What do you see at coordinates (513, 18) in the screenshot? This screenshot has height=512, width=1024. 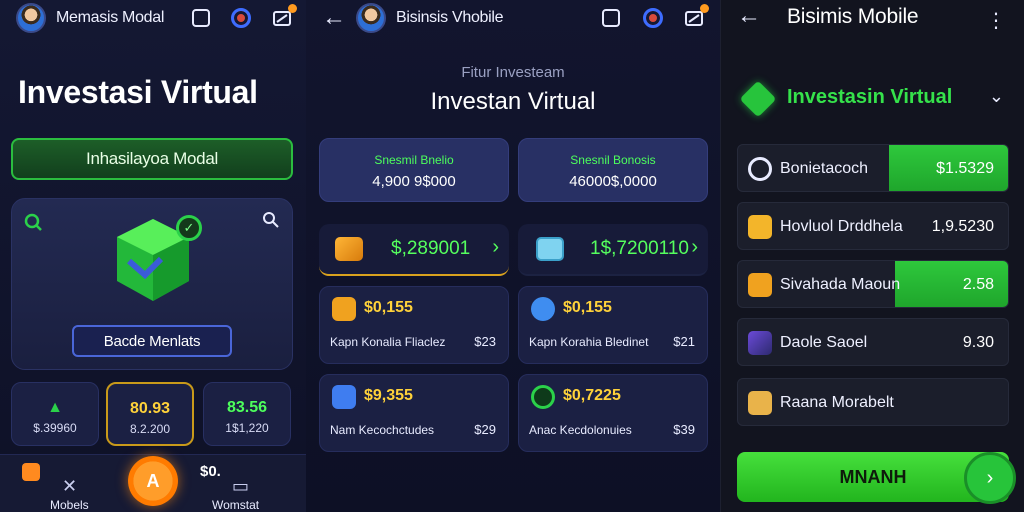 I see `top-bar: ← Bisinsis Vhobile` at bounding box center [513, 18].